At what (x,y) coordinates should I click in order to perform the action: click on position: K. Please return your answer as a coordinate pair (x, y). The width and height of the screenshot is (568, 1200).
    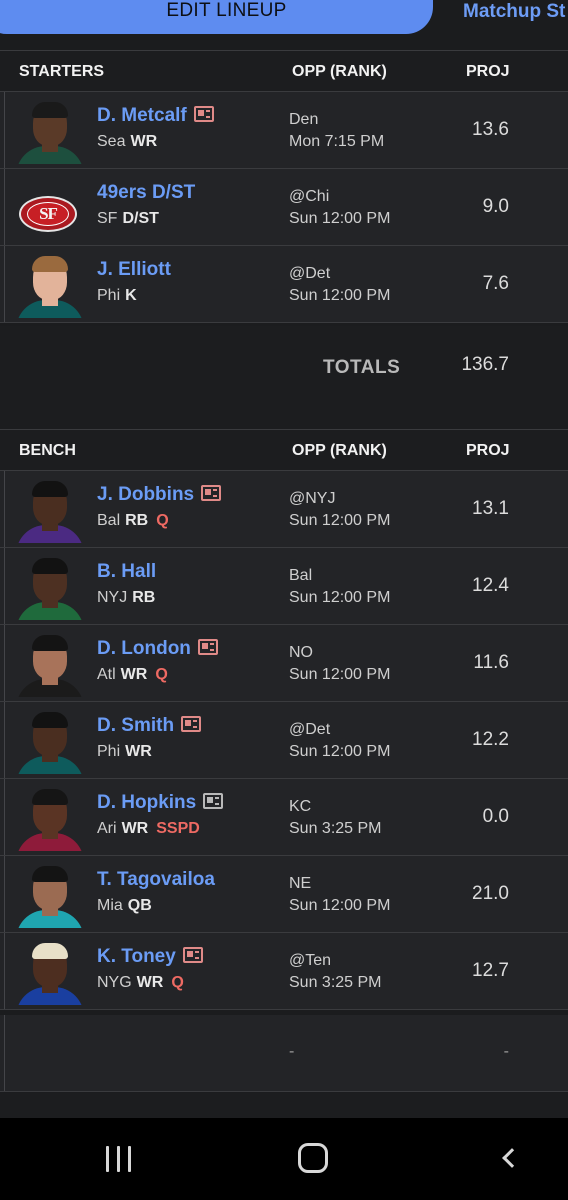
    Looking at the image, I should click on (131, 295).